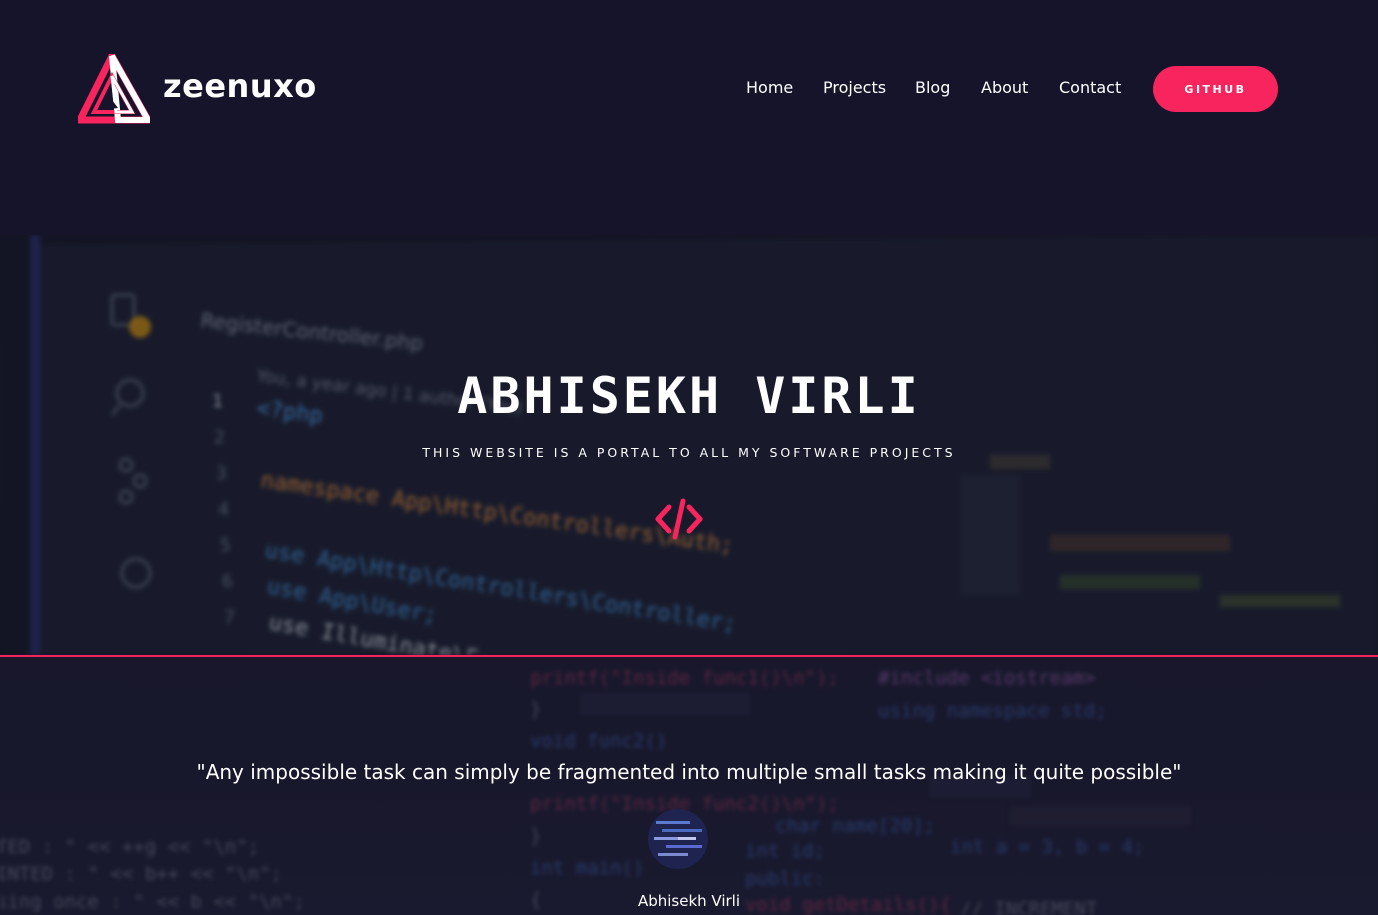  I want to click on nav-home: Home, so click(769, 87).